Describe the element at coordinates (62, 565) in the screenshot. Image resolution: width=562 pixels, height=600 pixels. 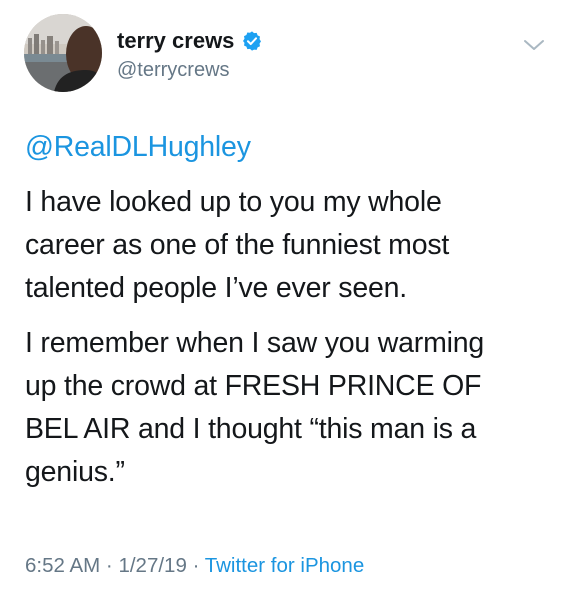
I see `tweet-time: 6:52 AM` at that location.